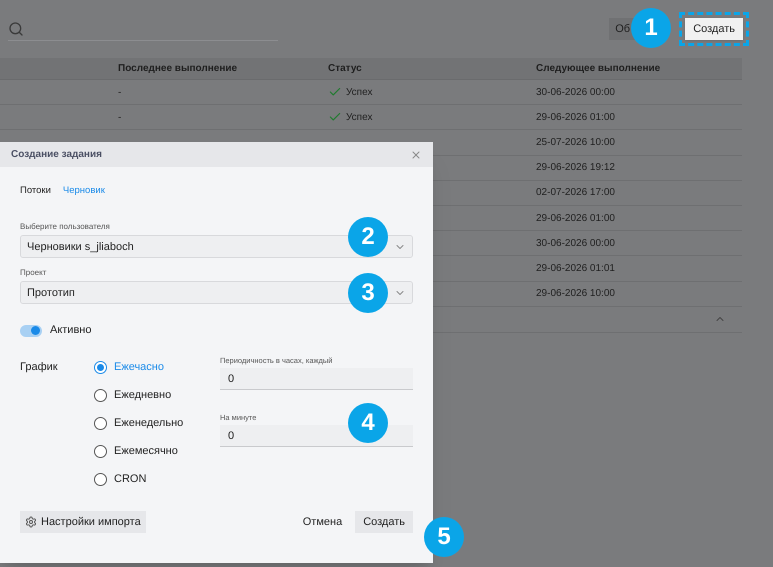  What do you see at coordinates (576, 269) in the screenshot?
I see `table-cell-text: 29-06-2026 01:01` at bounding box center [576, 269].